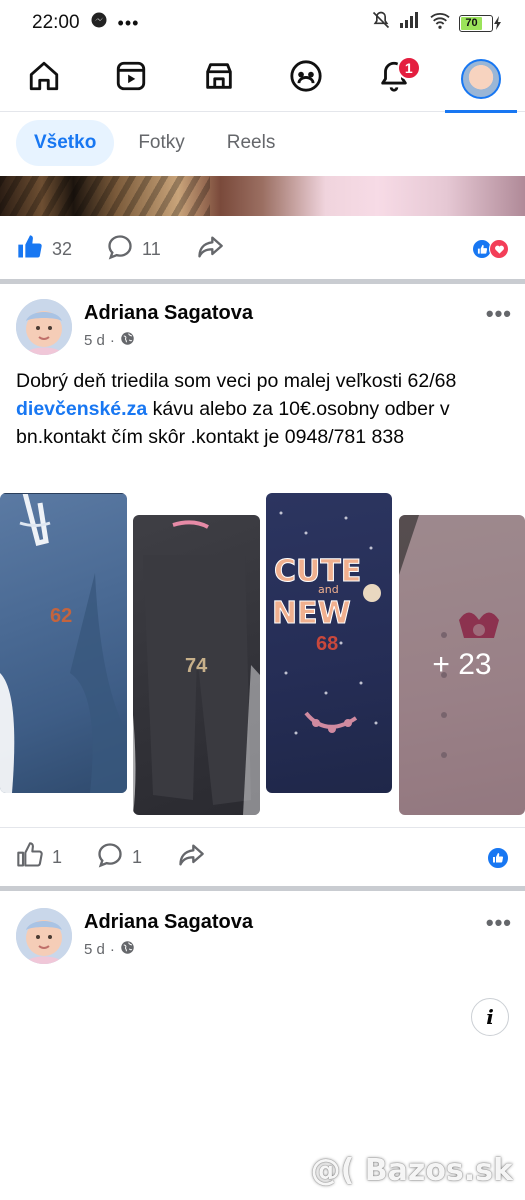 This screenshot has width=525, height=1200. Describe the element at coordinates (394, 79) in the screenshot. I see `nav-notifications: 1` at that location.